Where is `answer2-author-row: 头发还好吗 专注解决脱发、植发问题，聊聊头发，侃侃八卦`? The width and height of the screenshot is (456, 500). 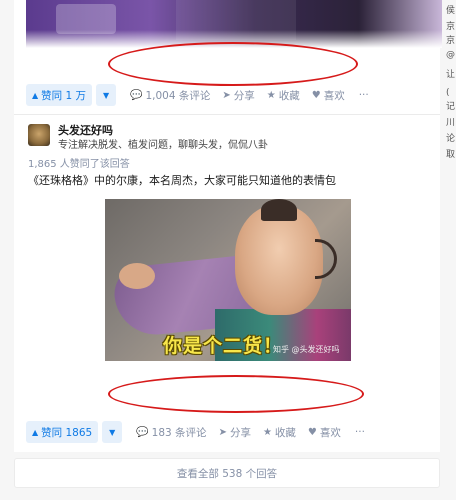 answer2-author-row: 头发还好吗 专注解决脱发、植发问题，聊聊头发，侃侃八卦 is located at coordinates (148, 138).